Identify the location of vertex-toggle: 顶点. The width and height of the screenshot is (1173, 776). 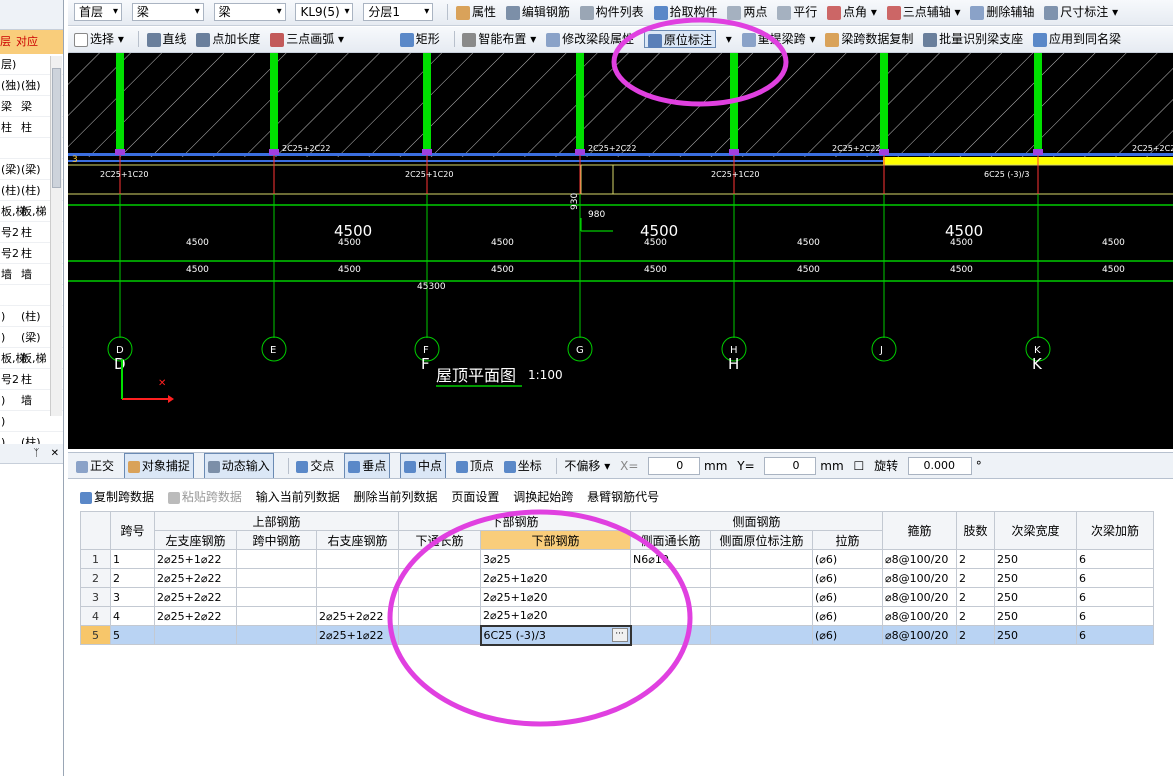
(474, 466).